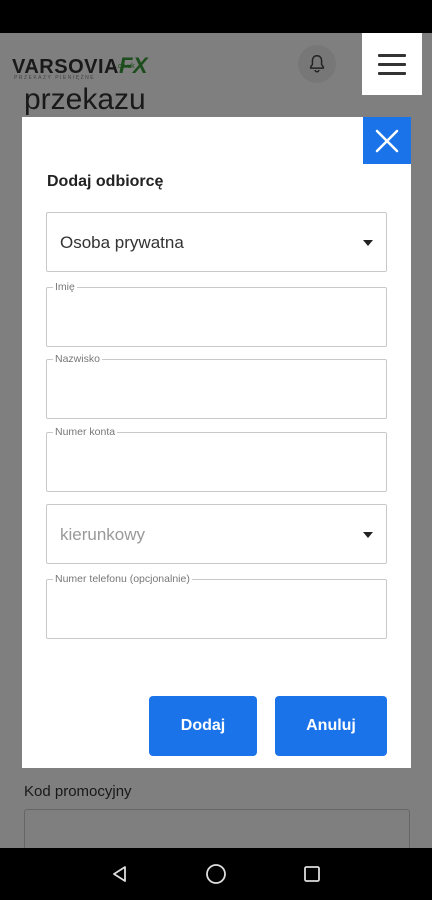 Image resolution: width=432 pixels, height=900 pixels. I want to click on home-button, so click(216, 874).